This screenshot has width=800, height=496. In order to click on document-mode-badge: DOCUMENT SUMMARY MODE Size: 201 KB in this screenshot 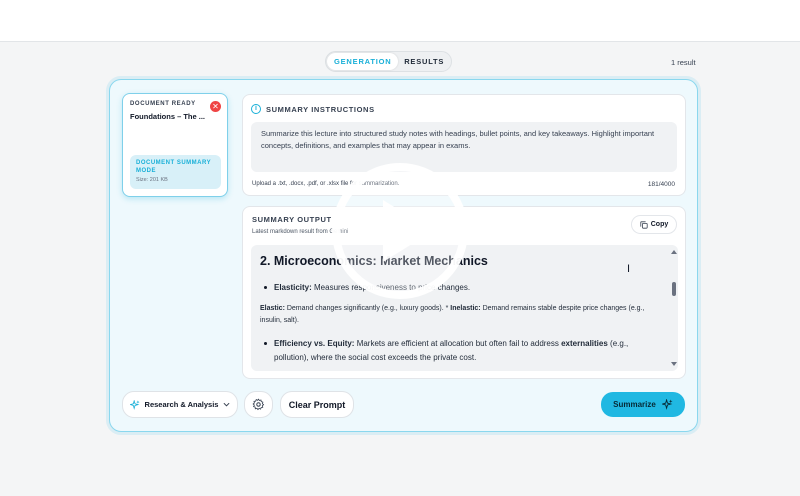, I will do `click(175, 172)`.